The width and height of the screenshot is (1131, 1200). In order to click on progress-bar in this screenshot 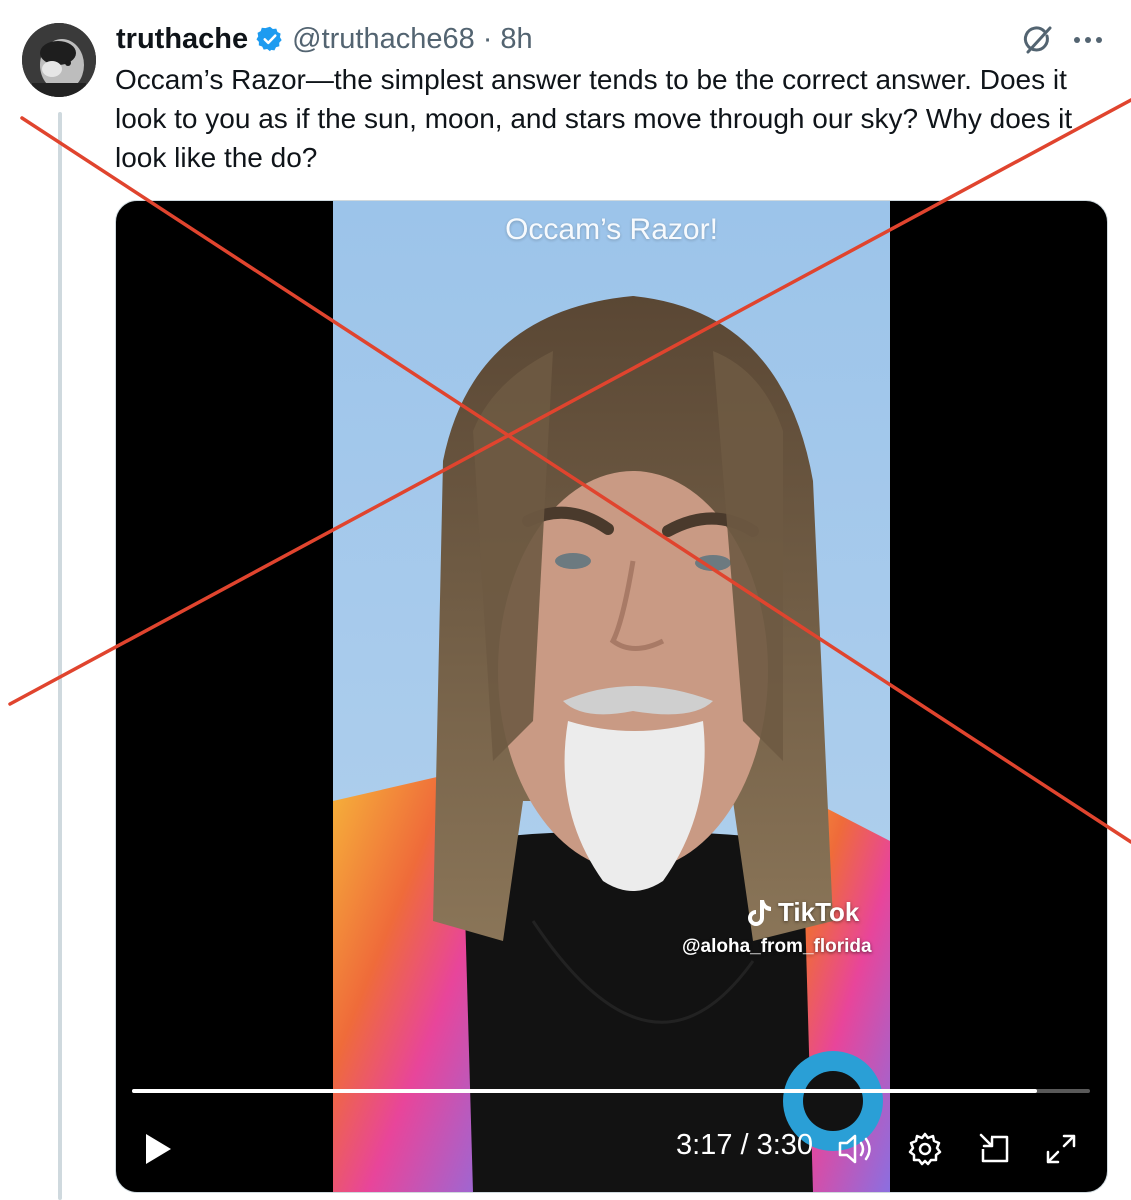, I will do `click(611, 1091)`.